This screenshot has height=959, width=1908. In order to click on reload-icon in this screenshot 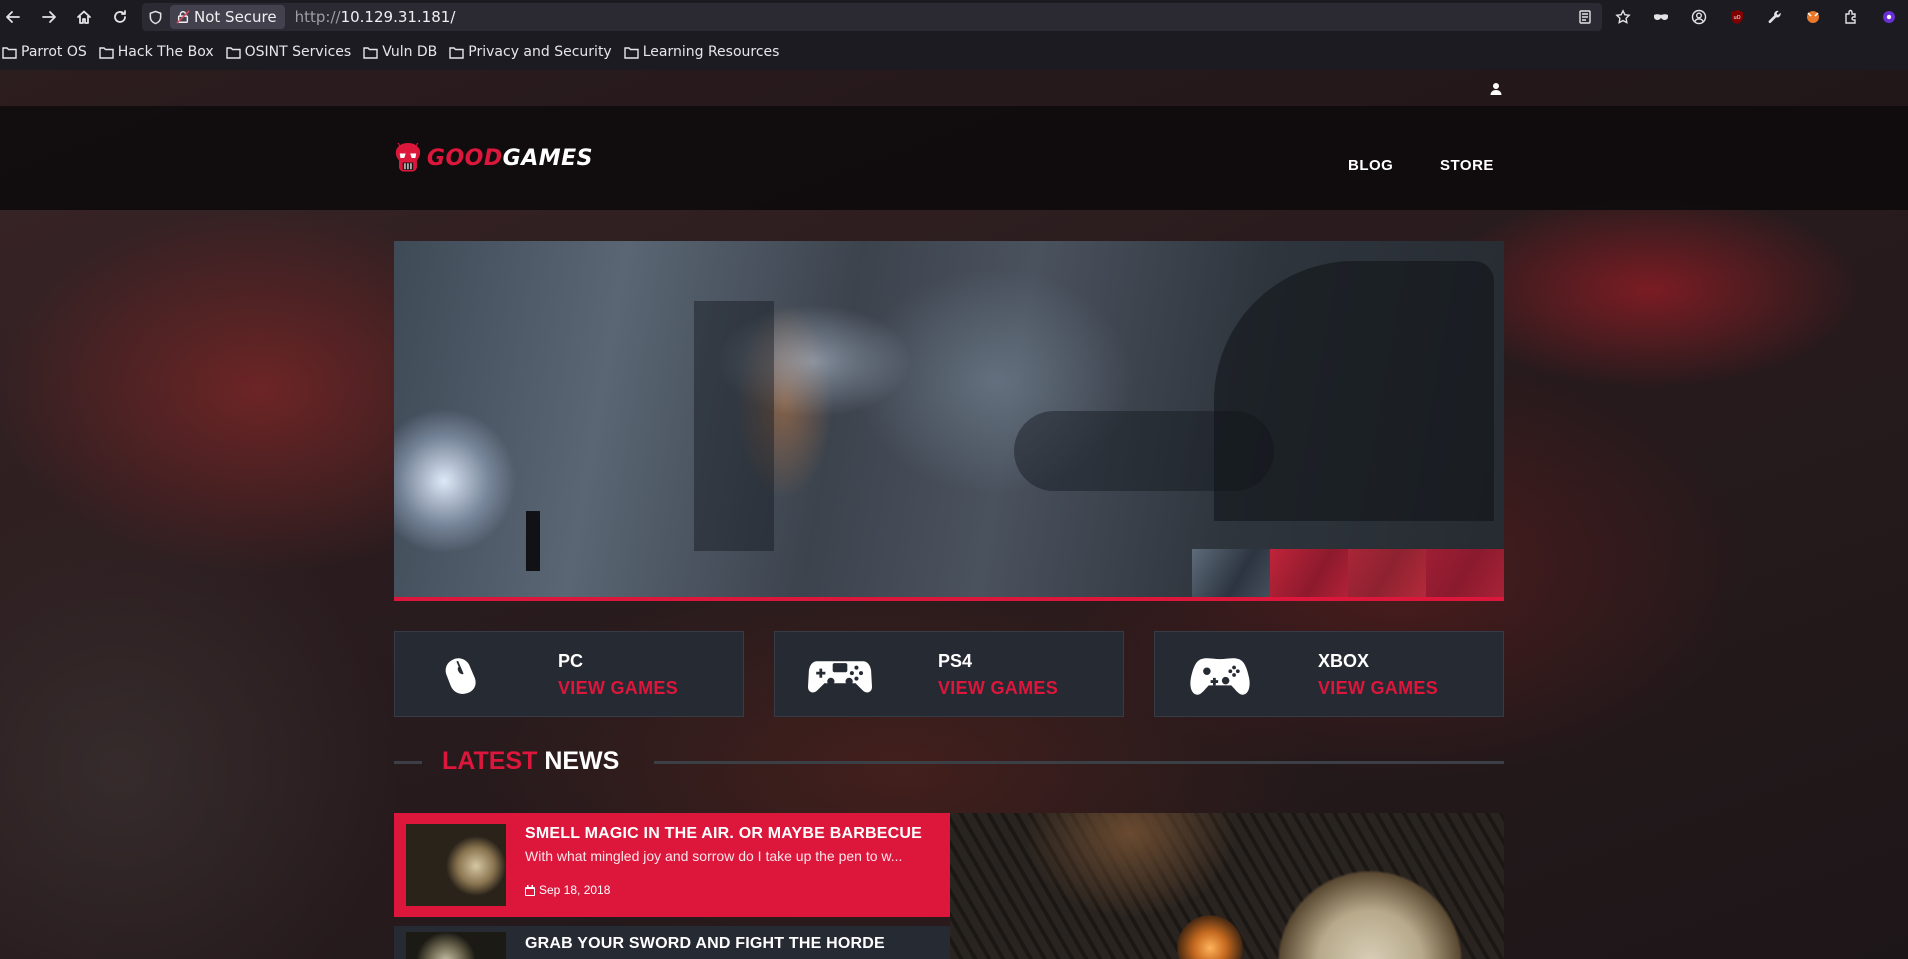, I will do `click(120, 17)`.